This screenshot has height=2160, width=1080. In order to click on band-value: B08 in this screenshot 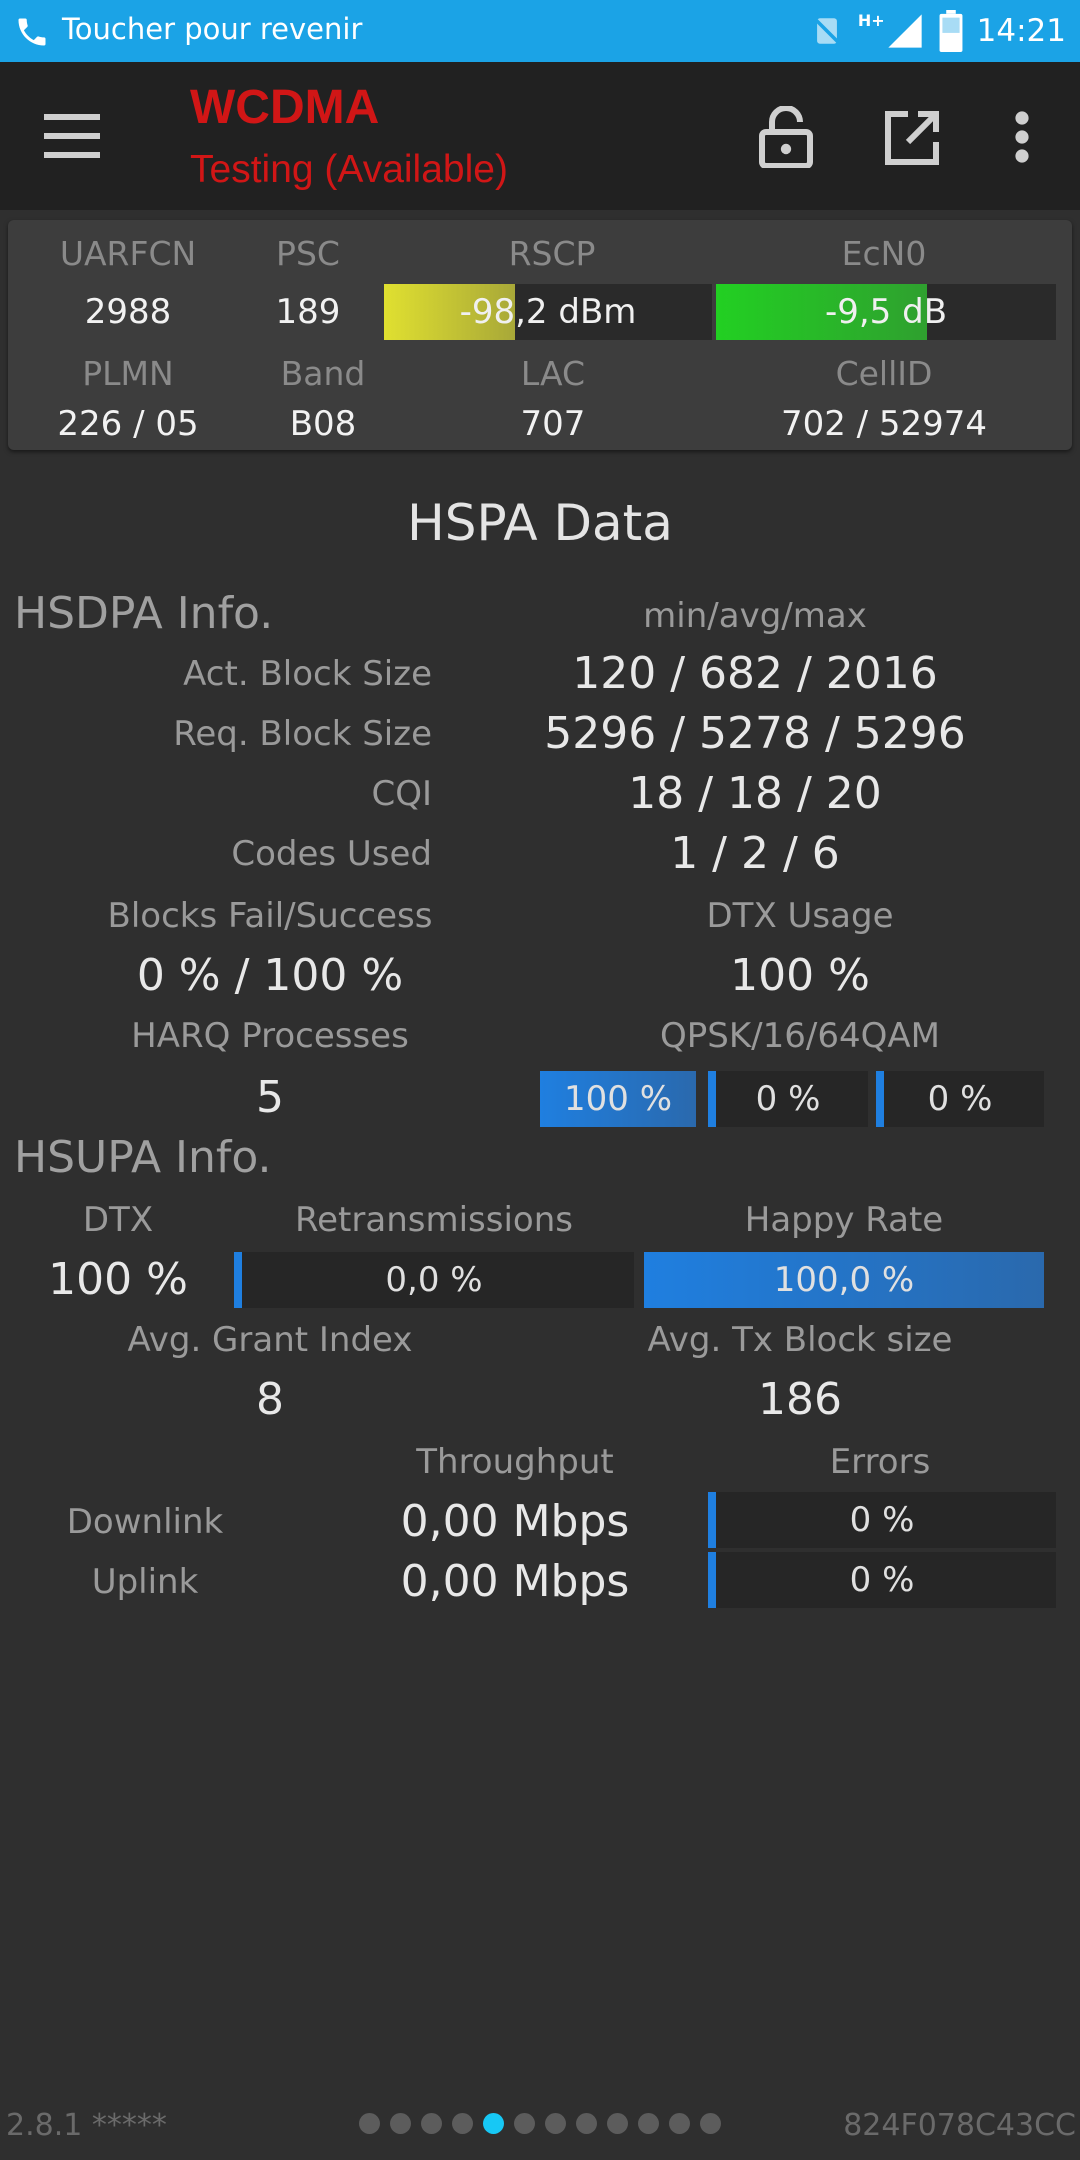, I will do `click(323, 424)`.